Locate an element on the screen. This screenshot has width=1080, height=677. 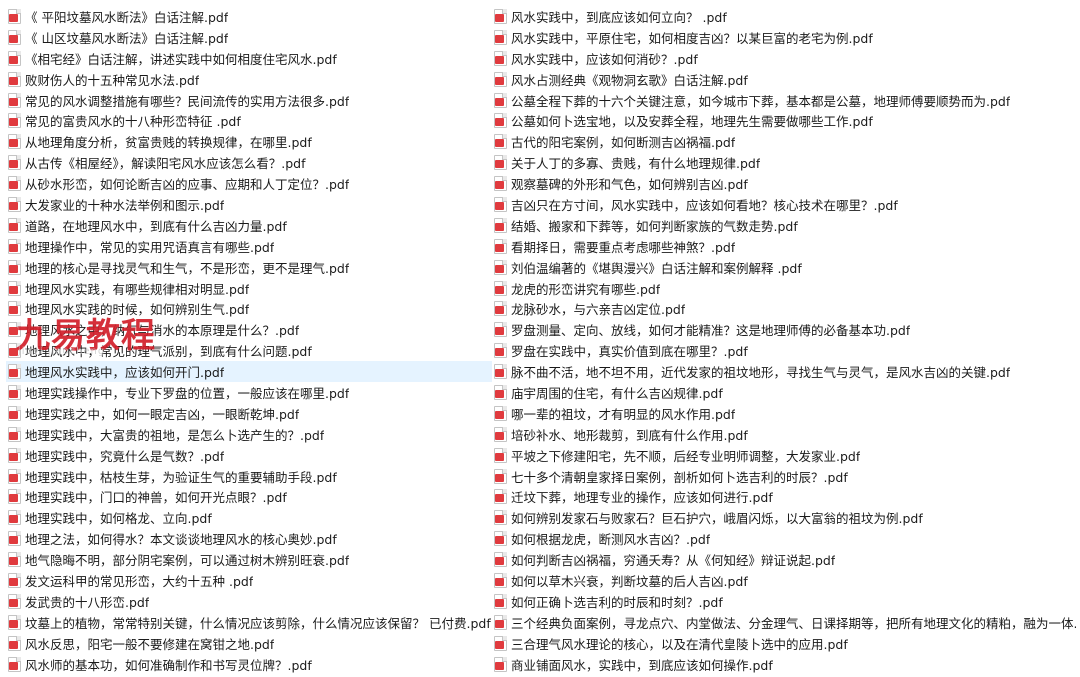
file-item: 风水占测经典《观物洞玄歌》白话注解.pdf is located at coordinates (784, 79).